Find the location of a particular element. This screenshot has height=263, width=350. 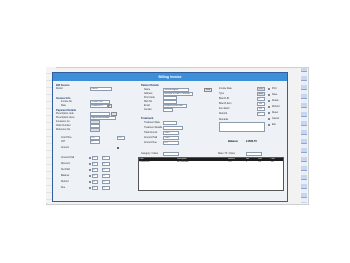

table-cell: 01/Mar/2021 is located at coordinates (145, 162).